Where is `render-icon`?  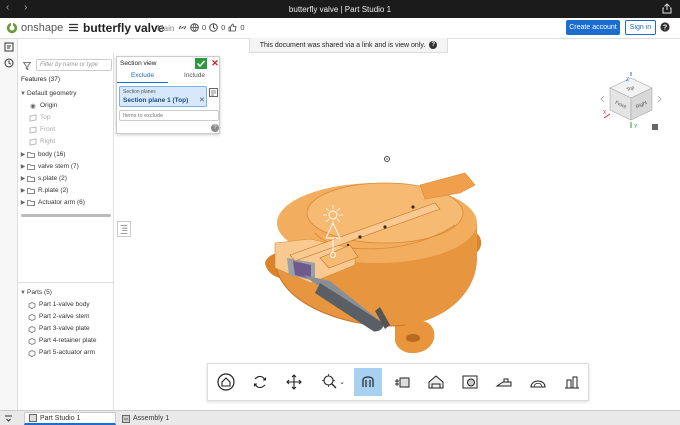
render-icon is located at coordinates (470, 382).